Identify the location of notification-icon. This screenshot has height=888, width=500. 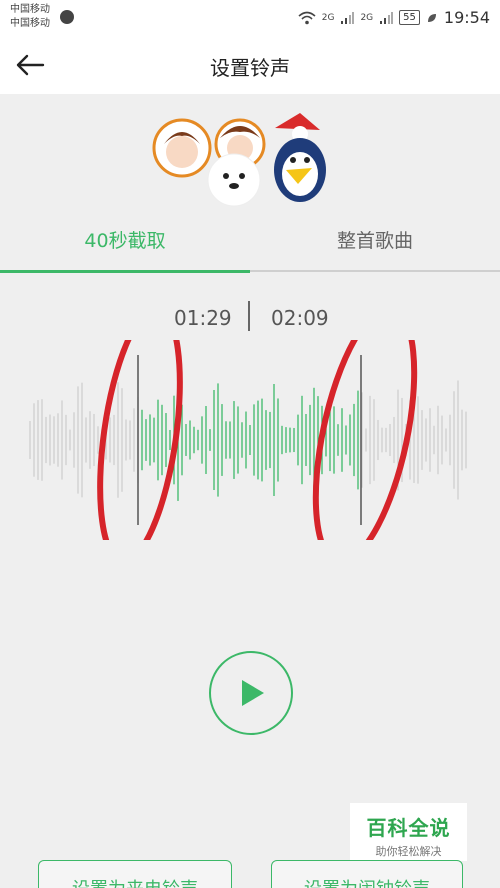
(67, 17).